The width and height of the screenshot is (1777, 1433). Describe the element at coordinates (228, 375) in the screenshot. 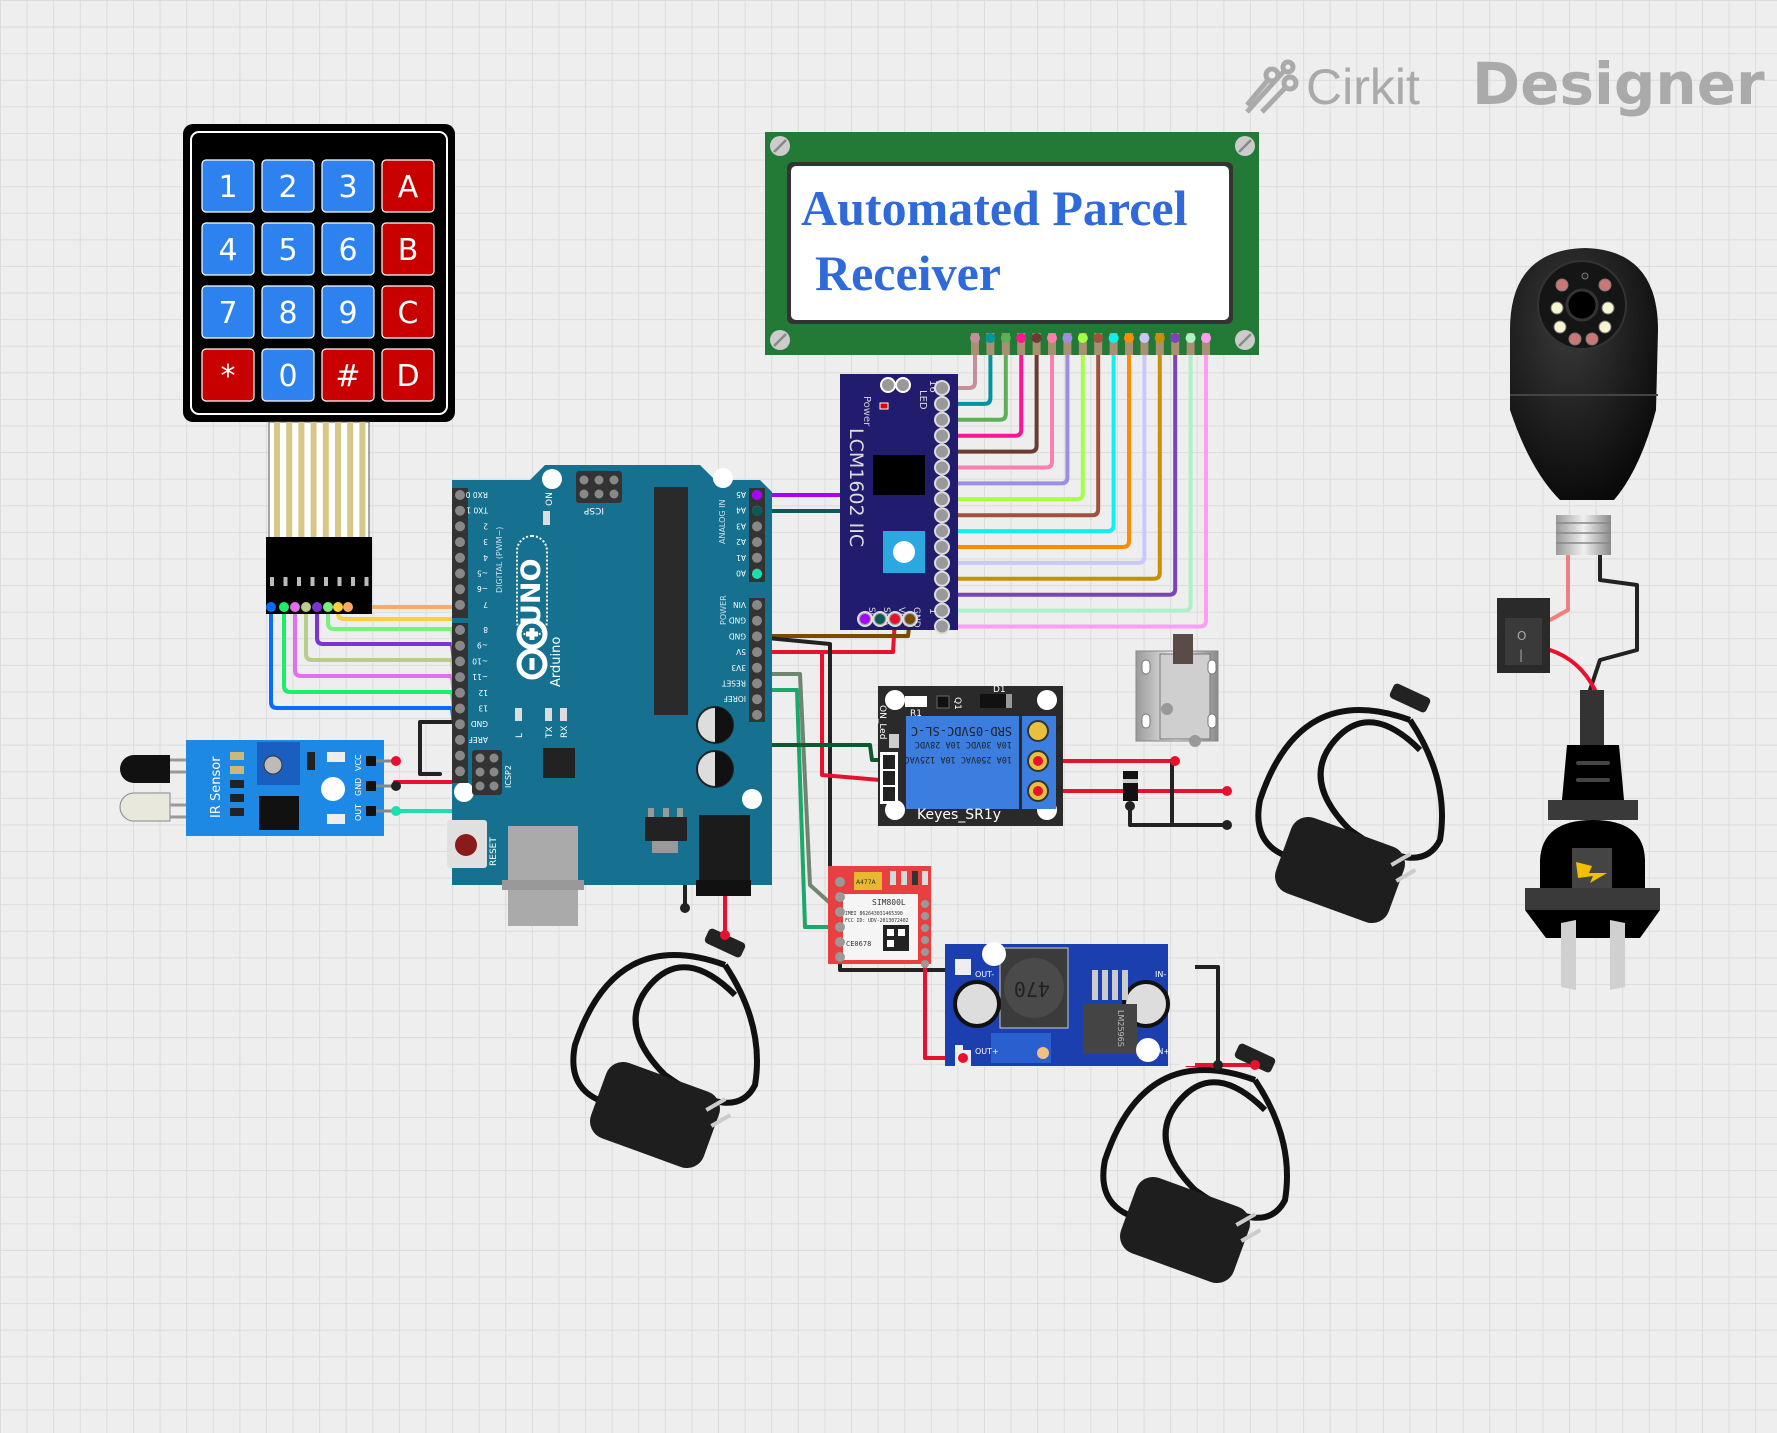

I see `keypad-key-star: *` at that location.